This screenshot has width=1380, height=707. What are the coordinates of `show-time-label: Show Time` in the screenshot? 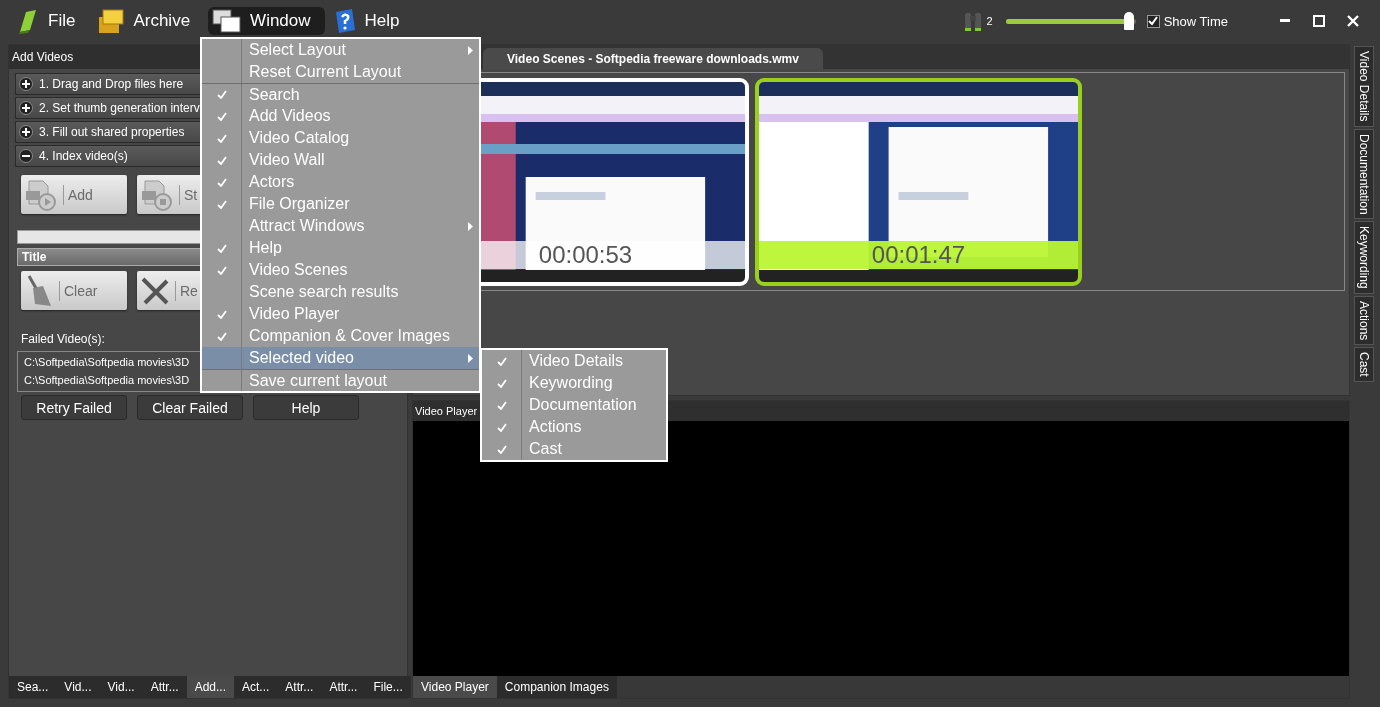 It's located at (1195, 21).